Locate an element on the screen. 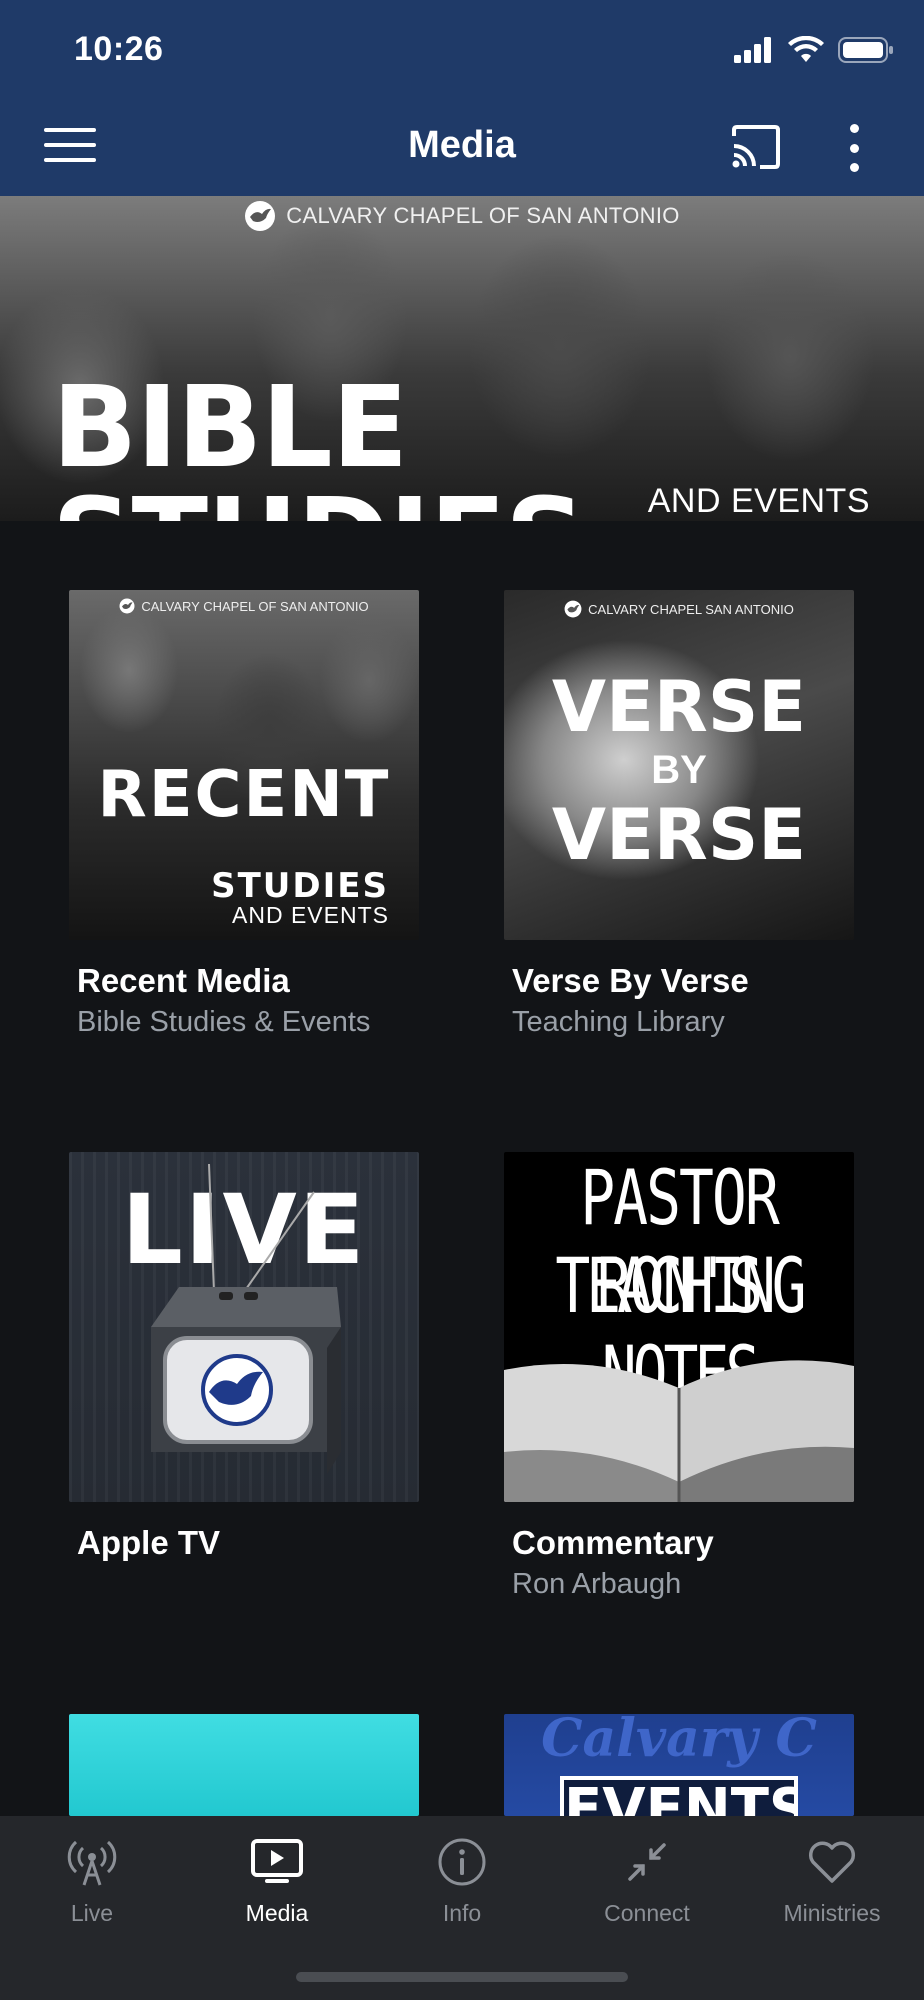  artwork-headline: RECENT is located at coordinates (244, 795).